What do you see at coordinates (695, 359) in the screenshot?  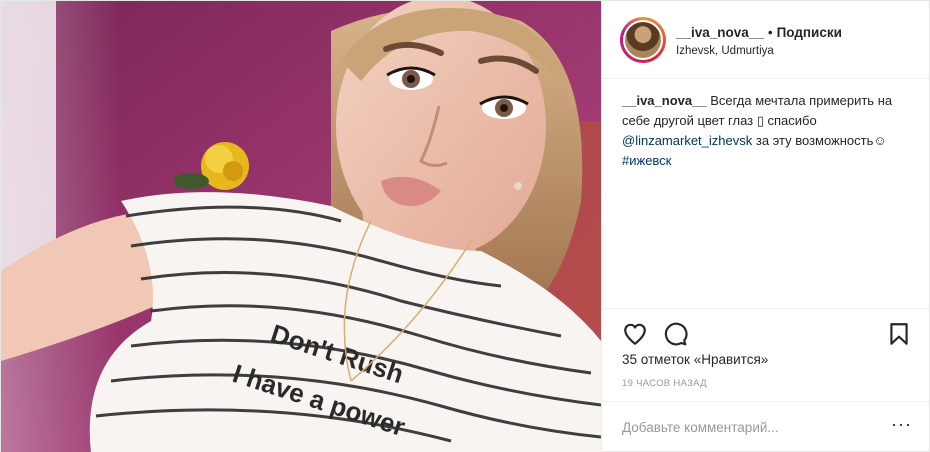 I see `likes-count: 35 отметок «Нравится»` at bounding box center [695, 359].